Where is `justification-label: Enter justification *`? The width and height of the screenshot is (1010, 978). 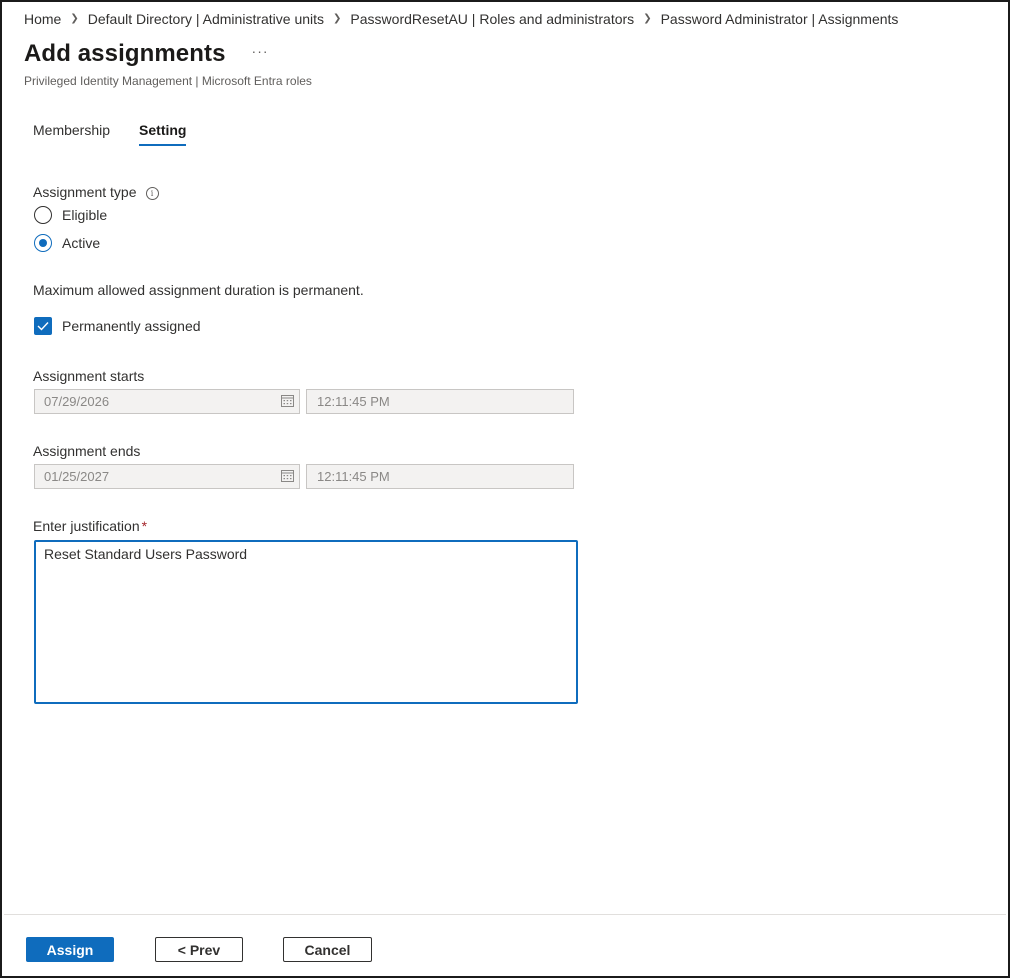
justification-label: Enter justification * is located at coordinates (90, 526).